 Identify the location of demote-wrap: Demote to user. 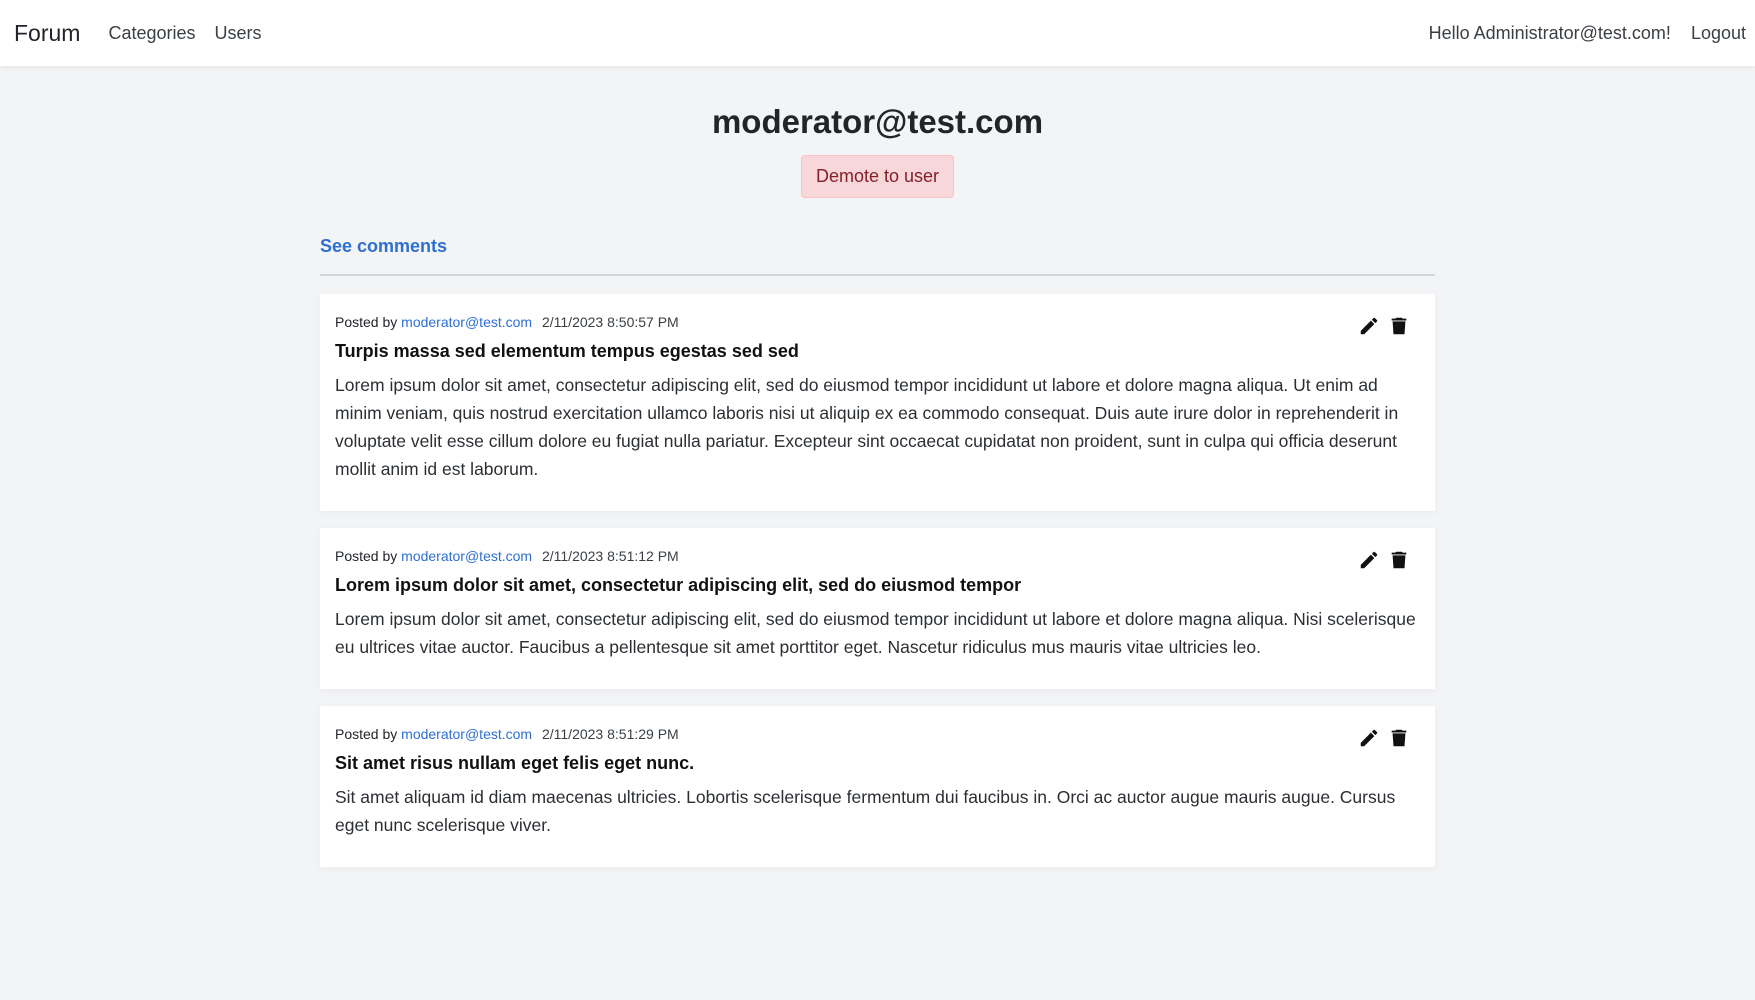
(877, 177).